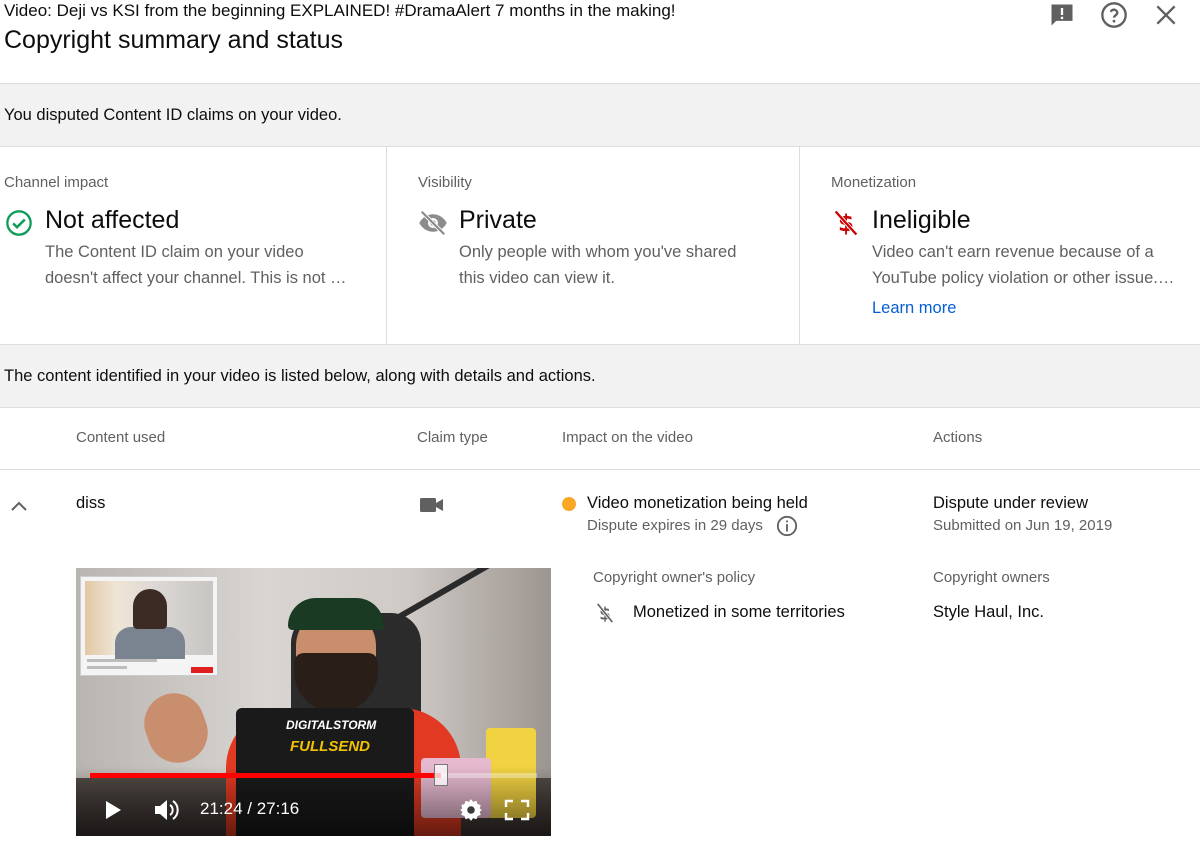 This screenshot has height=846, width=1200. What do you see at coordinates (433, 223) in the screenshot?
I see `eye-off-icon` at bounding box center [433, 223].